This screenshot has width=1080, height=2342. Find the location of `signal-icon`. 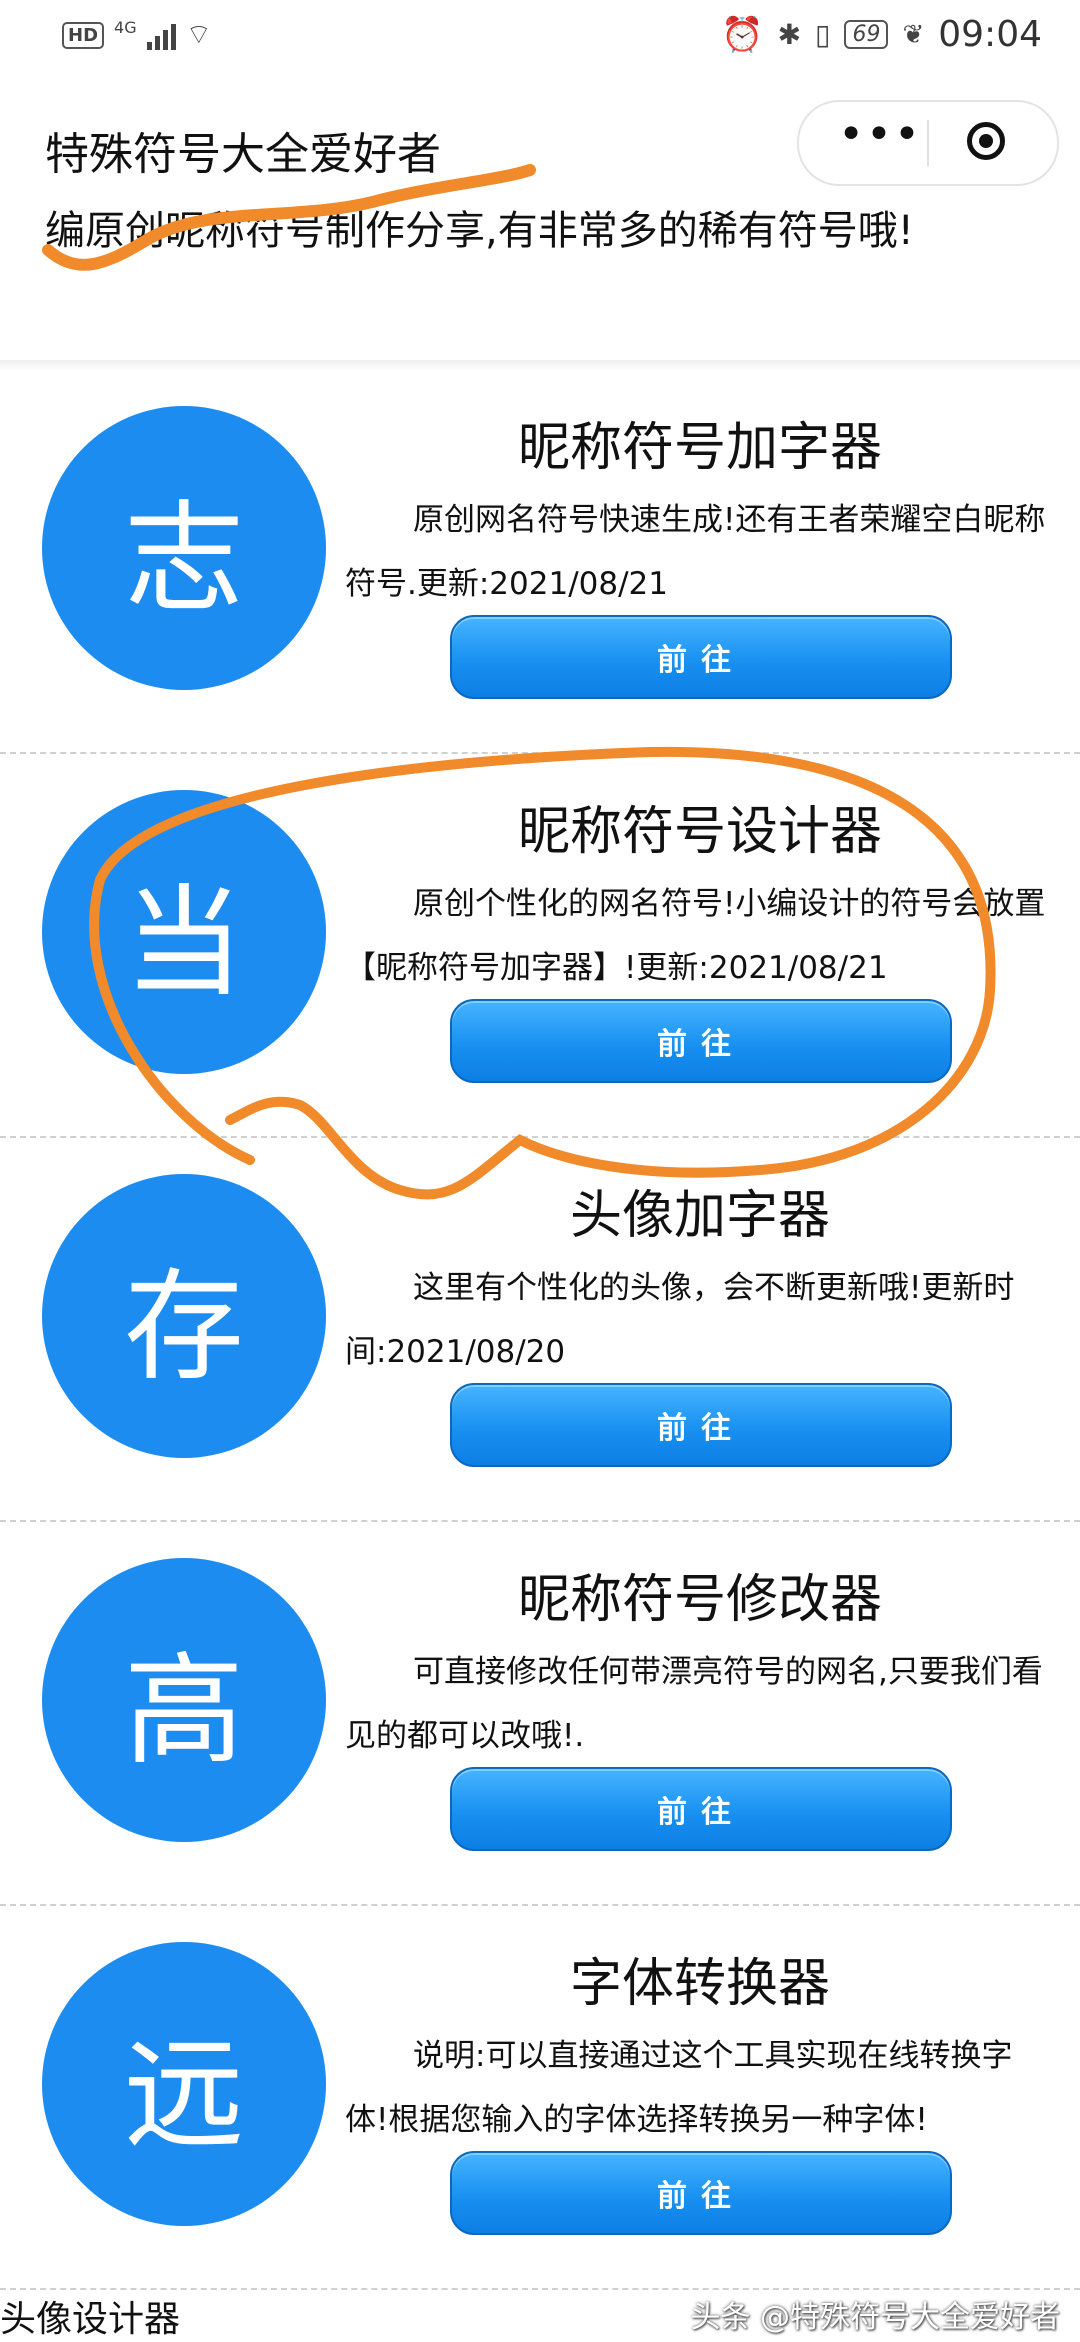

signal-icon is located at coordinates (161, 36).